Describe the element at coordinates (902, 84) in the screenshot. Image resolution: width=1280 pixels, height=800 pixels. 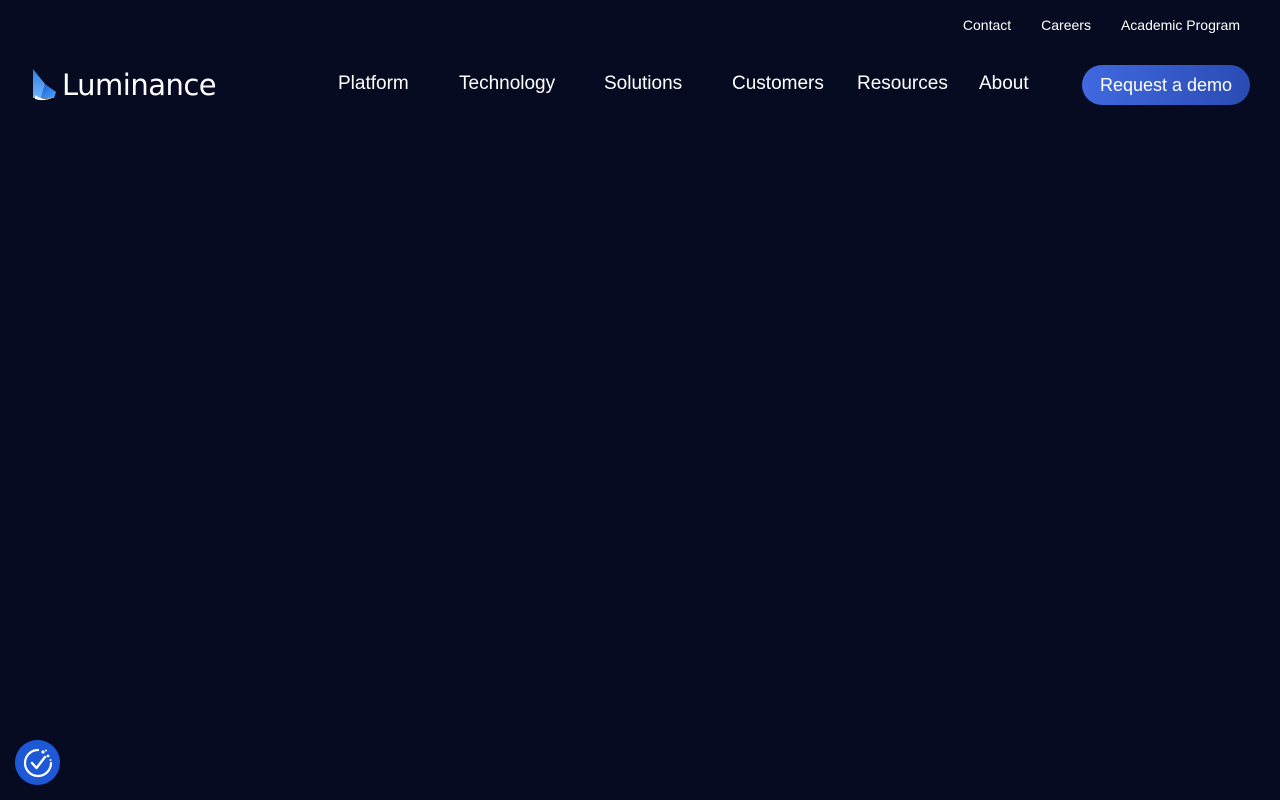
I see `nav-item-resources: Resources` at that location.